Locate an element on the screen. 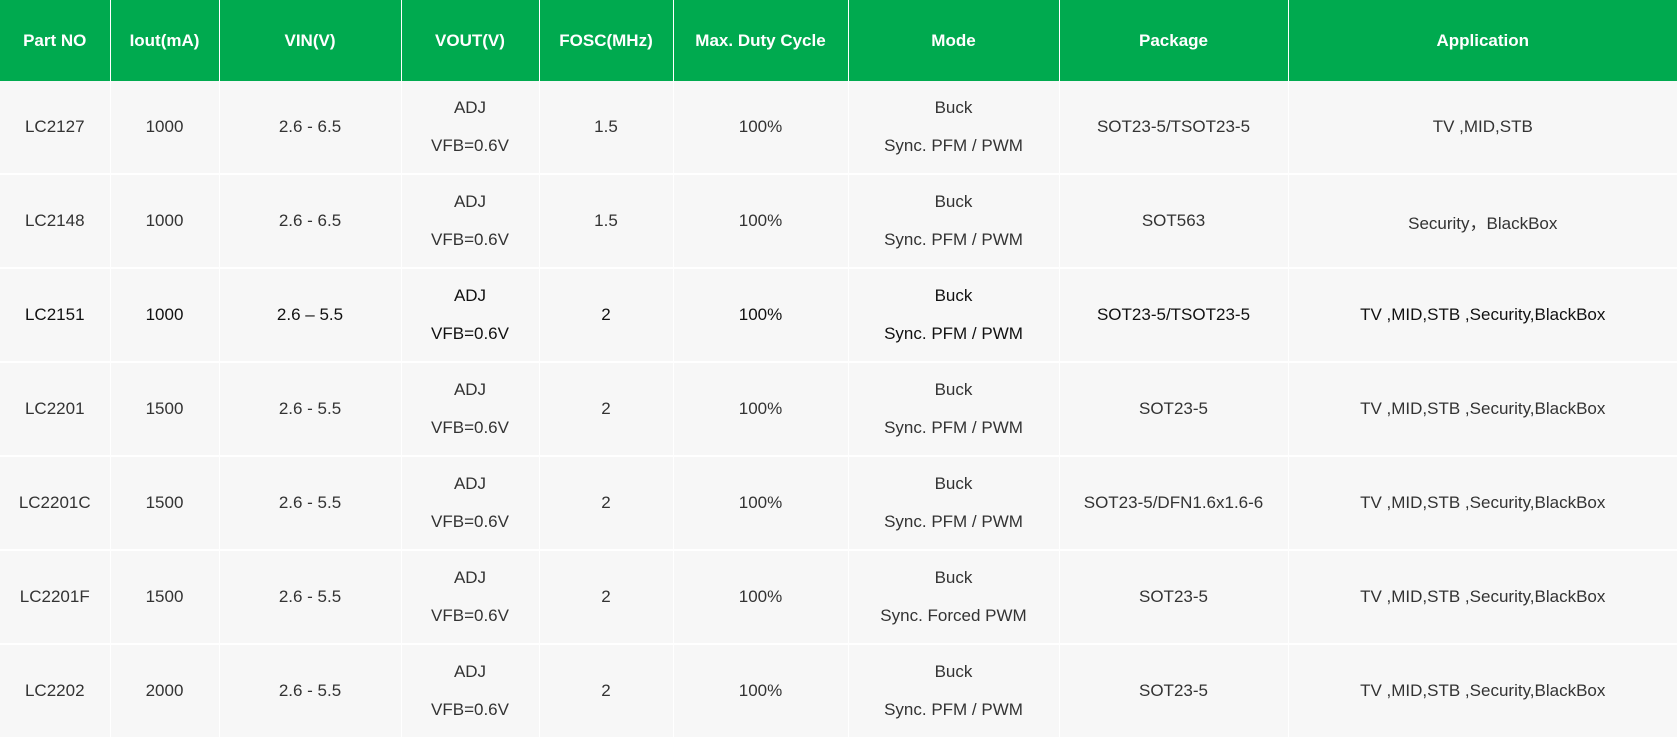 Image resolution: width=1677 pixels, height=738 pixels. cell-vin: 2.6 – 5.5 is located at coordinates (310, 315).